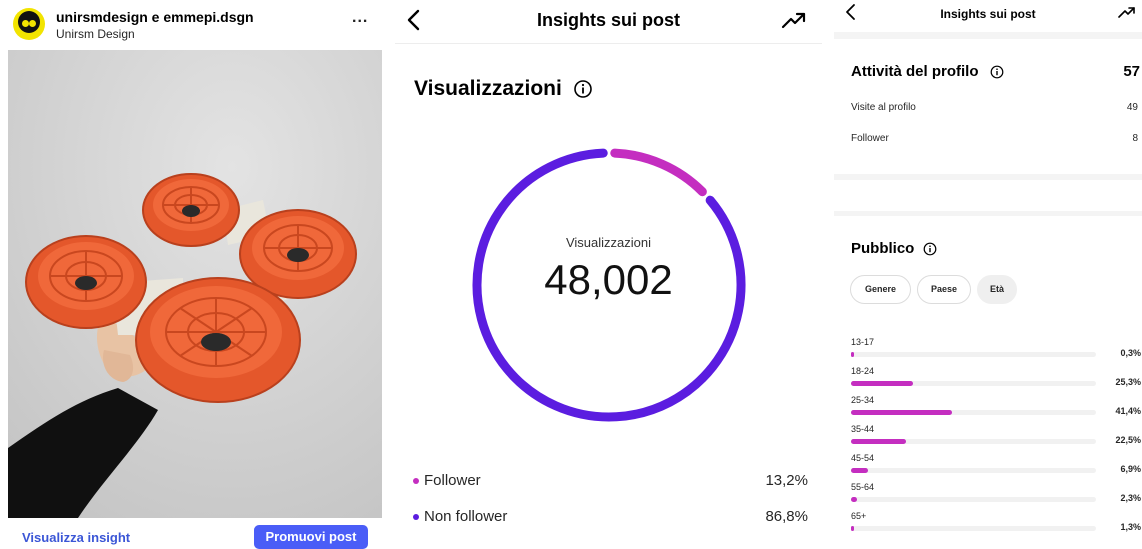  Describe the element at coordinates (1128, 411) in the screenshot. I see `age-value: 41,4%` at that location.